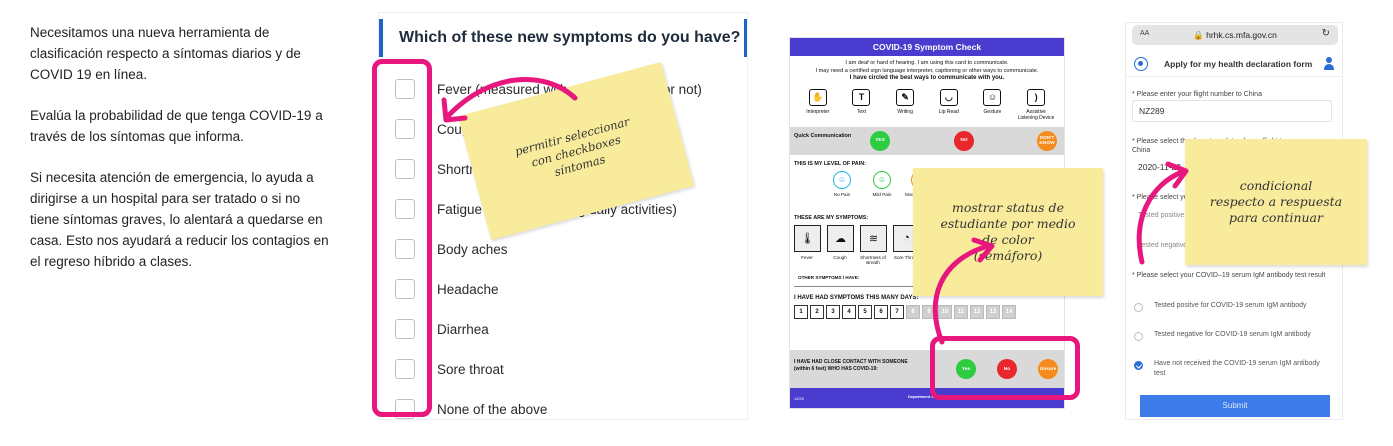  What do you see at coordinates (905, 97) in the screenshot?
I see `writing-icon: ✎` at bounding box center [905, 97].